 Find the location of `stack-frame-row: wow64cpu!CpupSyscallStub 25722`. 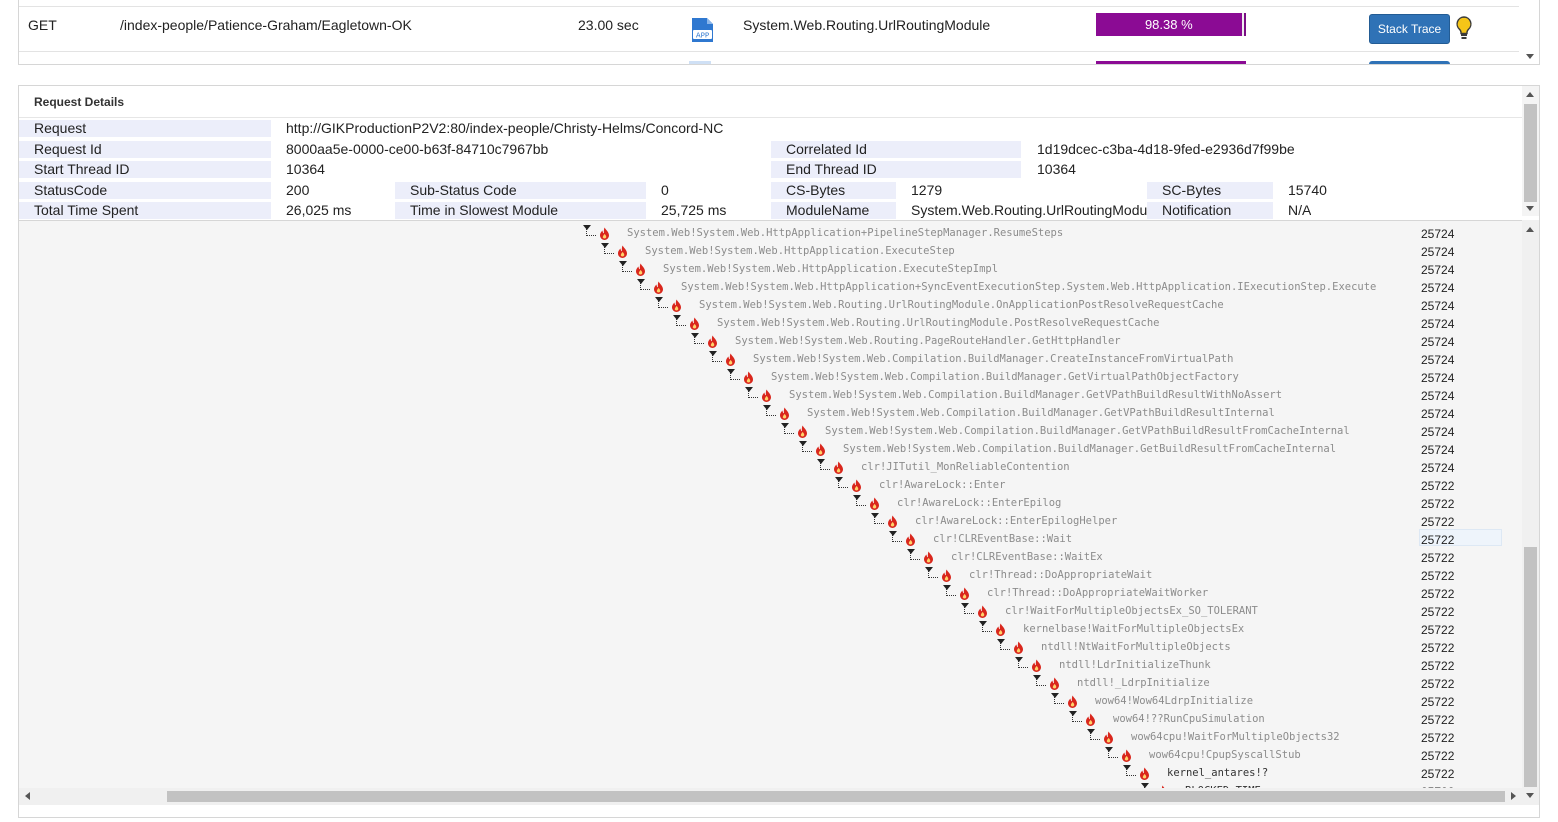

stack-frame-row: wow64cpu!CpupSyscallStub 25722 is located at coordinates (770, 756).